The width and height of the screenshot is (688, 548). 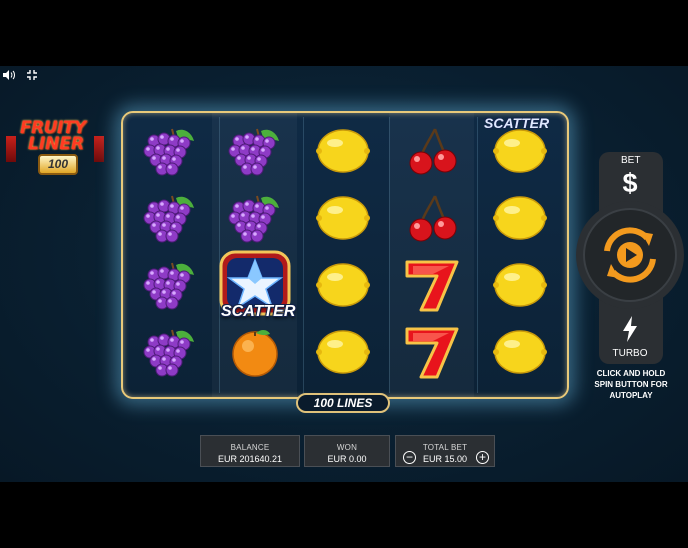 I want to click on sound-icon, so click(x=9, y=74).